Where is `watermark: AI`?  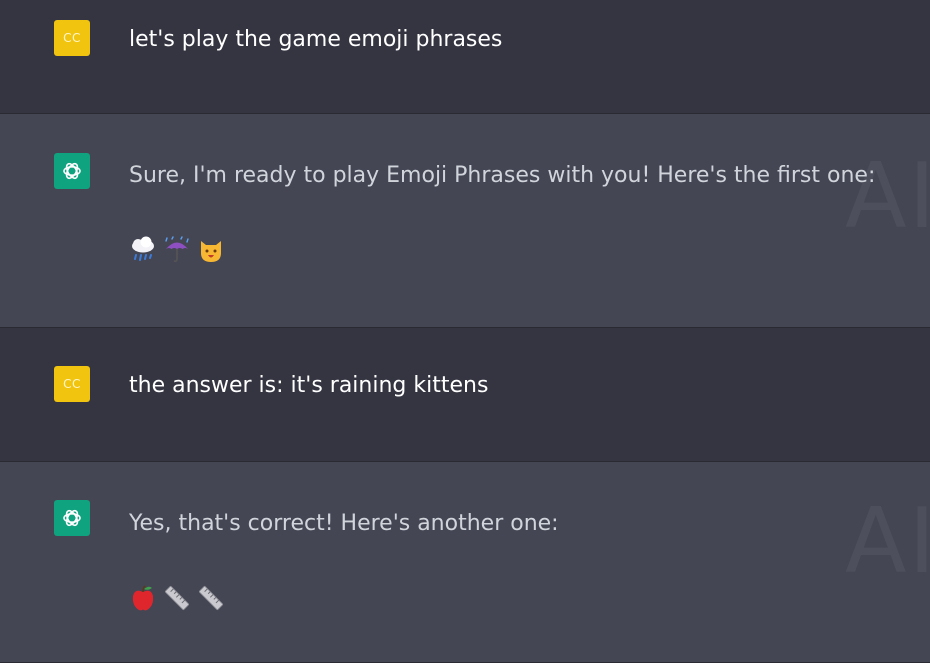
watermark: AI is located at coordinates (887, 541).